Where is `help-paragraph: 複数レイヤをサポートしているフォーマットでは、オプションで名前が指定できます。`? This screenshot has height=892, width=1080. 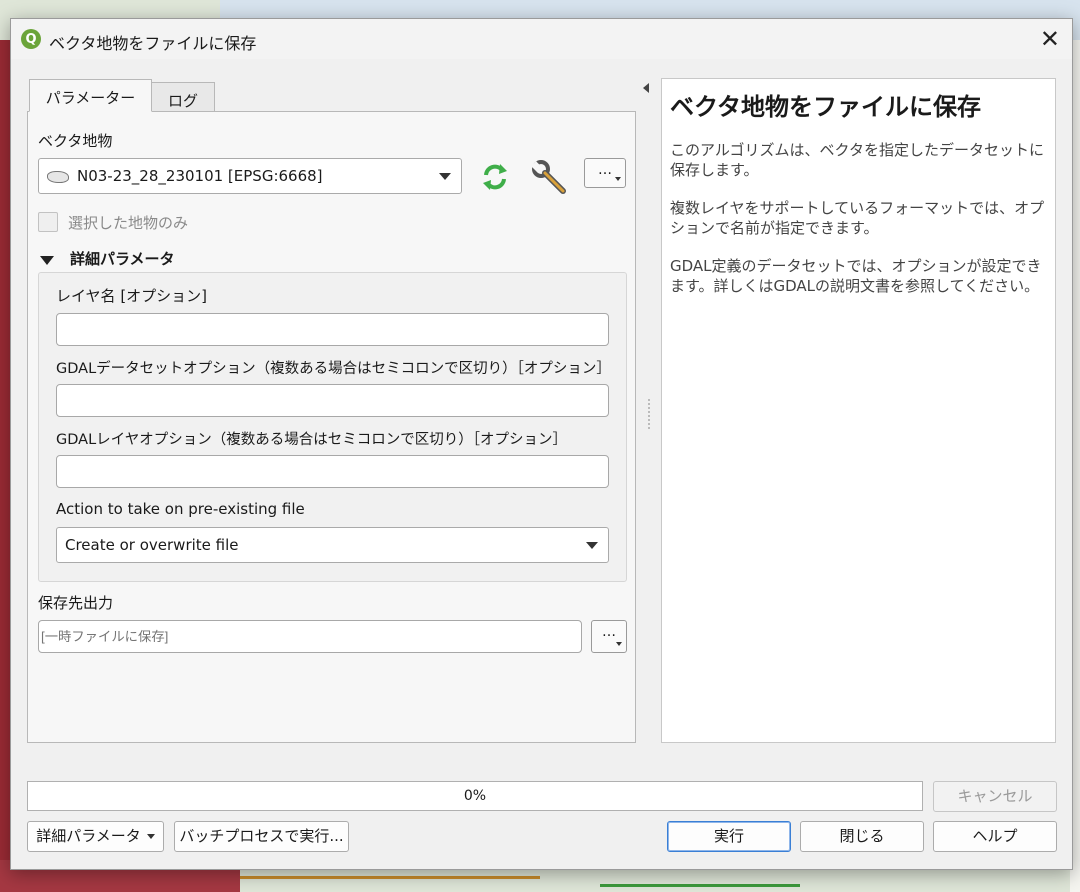
help-paragraph: 複数レイヤをサポートしているフォーマットでは、オプションで名前が指定できます。 is located at coordinates (857, 218).